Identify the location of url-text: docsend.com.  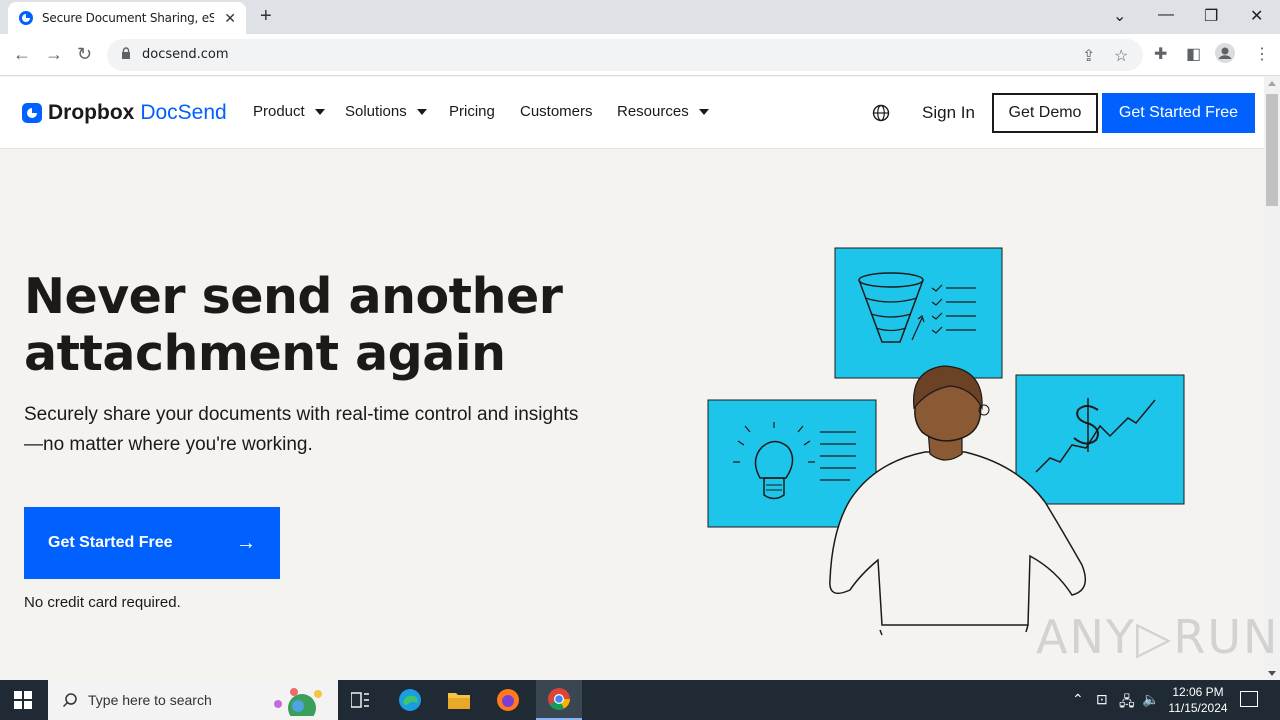
(185, 54).